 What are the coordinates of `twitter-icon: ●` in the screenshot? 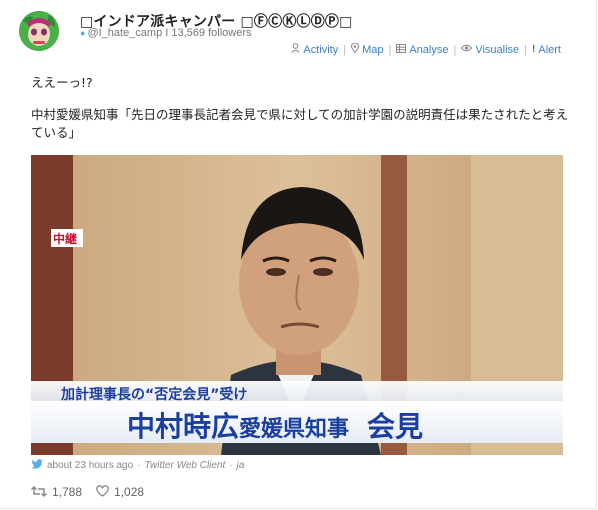 It's located at (83, 33).